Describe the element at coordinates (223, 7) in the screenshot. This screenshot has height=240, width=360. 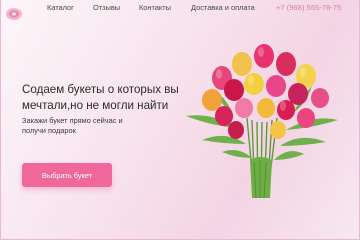
I see `nav-delivery-link: Доставка и оплата` at that location.